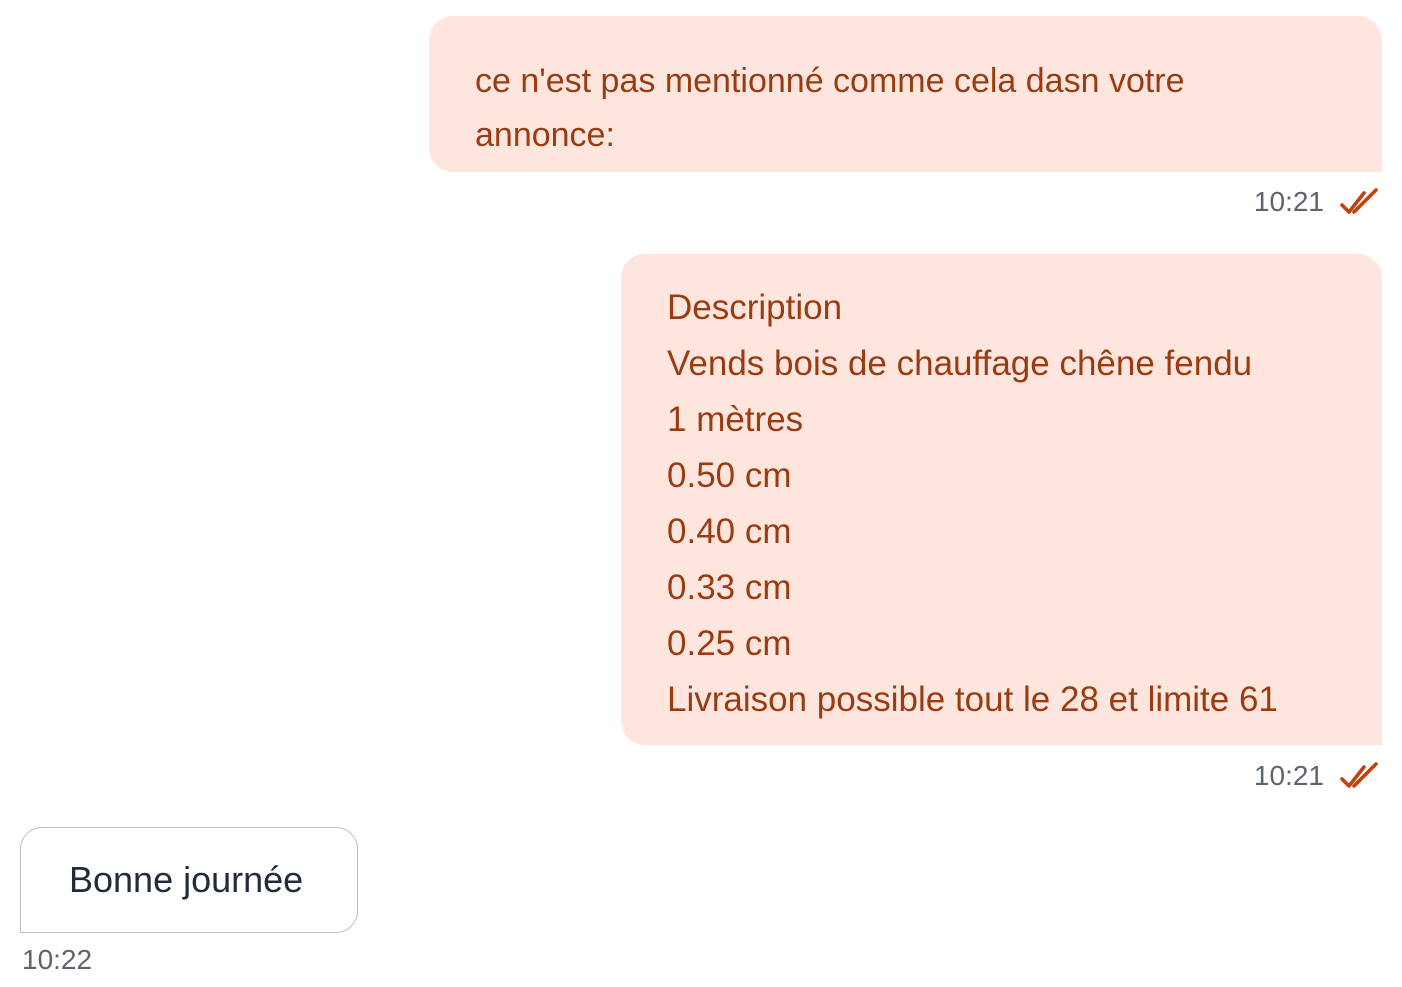 The image size is (1402, 987). What do you see at coordinates (186, 879) in the screenshot?
I see `message-text: Bonne journée` at bounding box center [186, 879].